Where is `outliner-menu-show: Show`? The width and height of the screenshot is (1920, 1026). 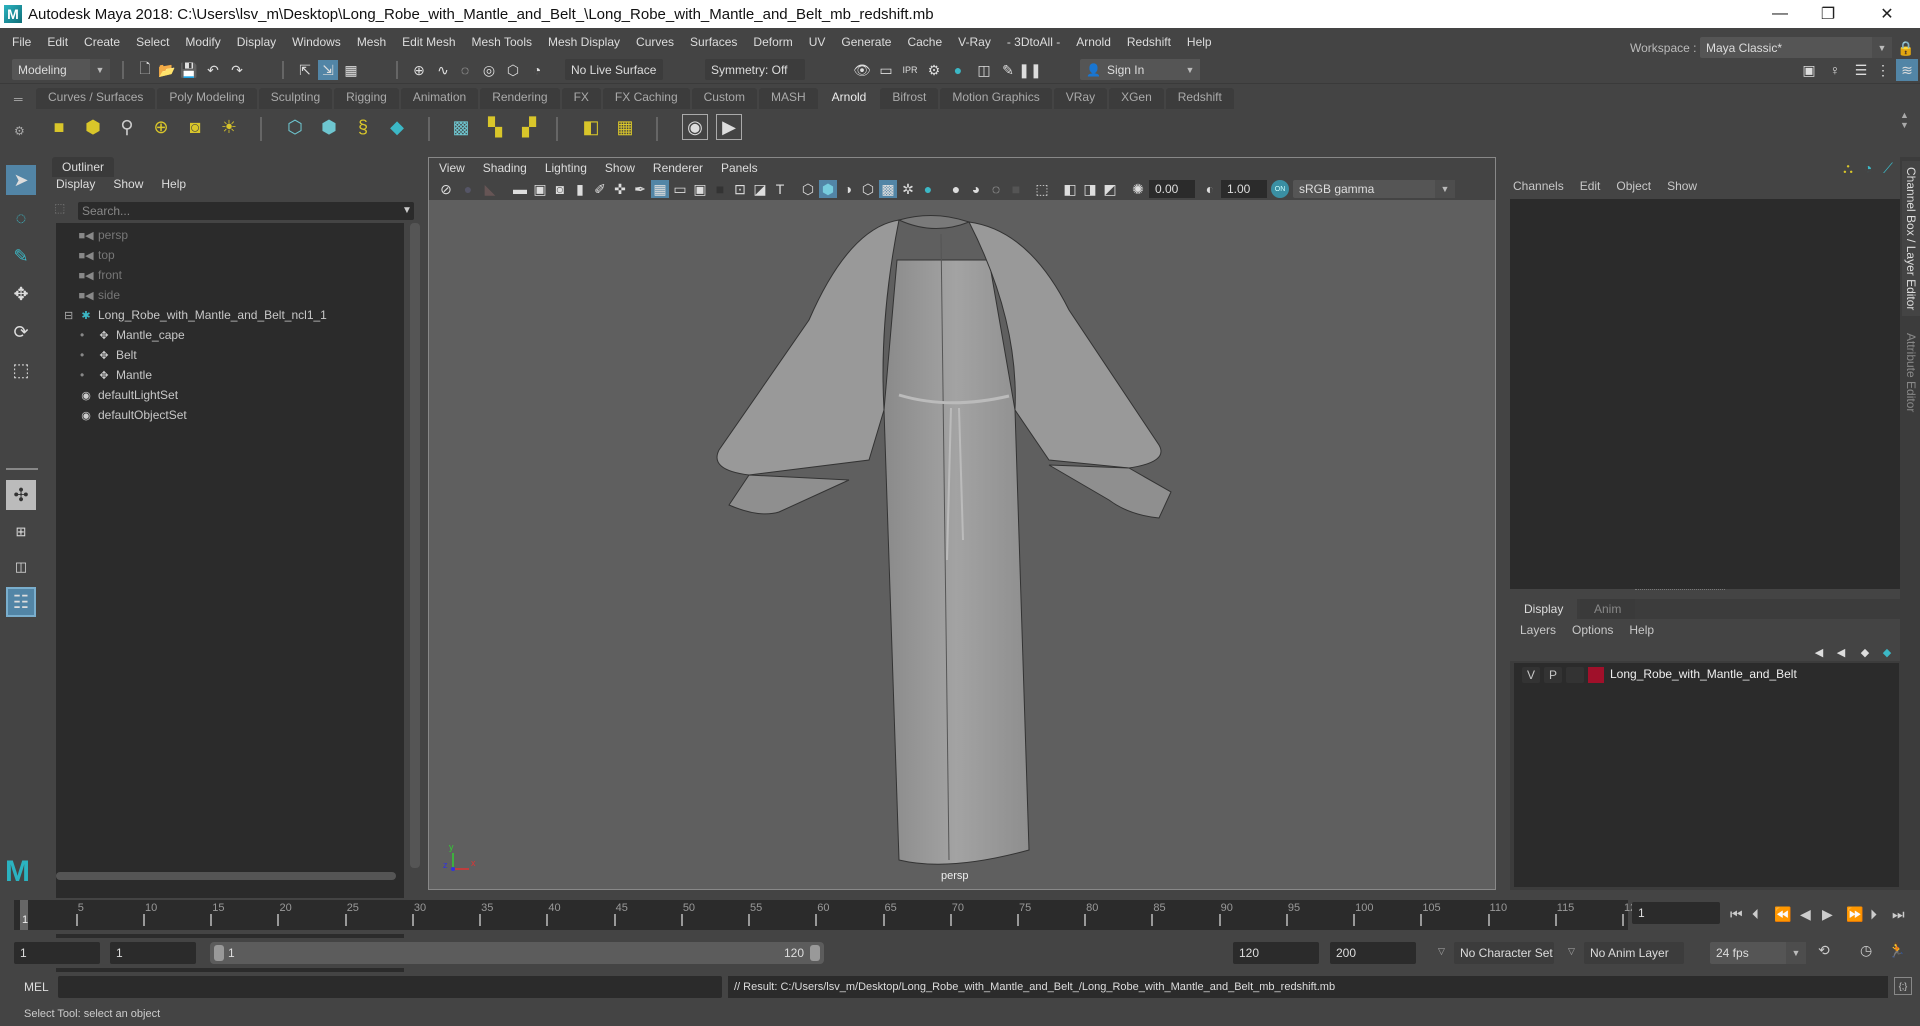 outliner-menu-show: Show is located at coordinates (128, 184).